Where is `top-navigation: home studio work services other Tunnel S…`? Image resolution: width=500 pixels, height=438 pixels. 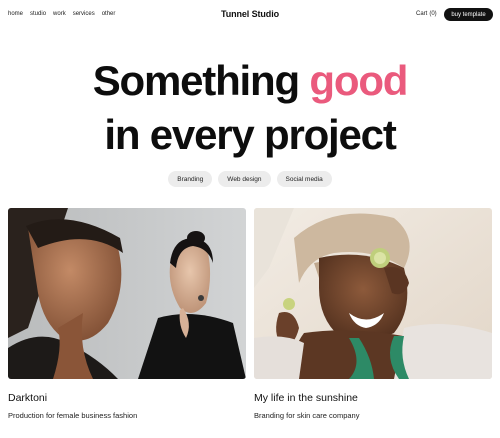
top-navigation: home studio work services other Tunnel S… is located at coordinates (250, 15).